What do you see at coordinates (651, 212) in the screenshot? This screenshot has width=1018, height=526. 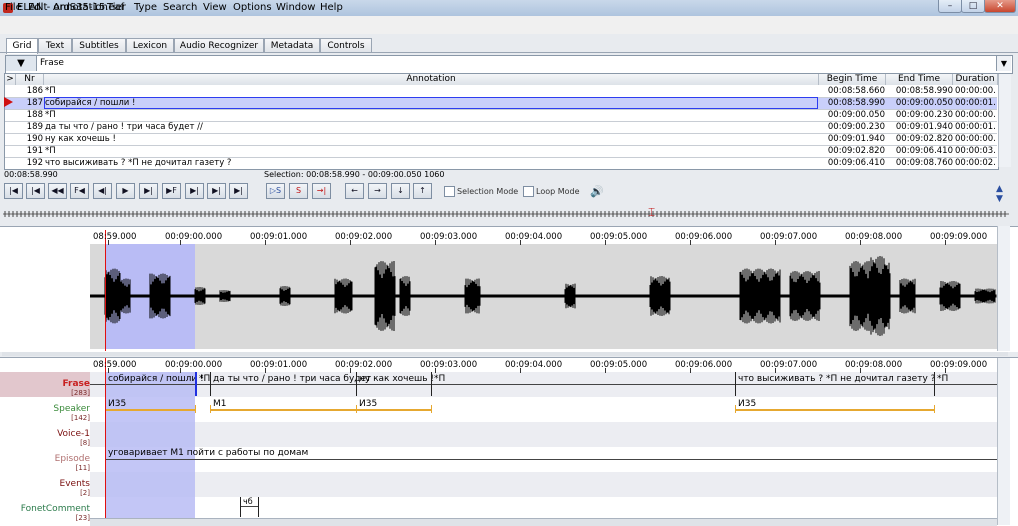 I see `overview-position-marker: ⌶` at bounding box center [651, 212].